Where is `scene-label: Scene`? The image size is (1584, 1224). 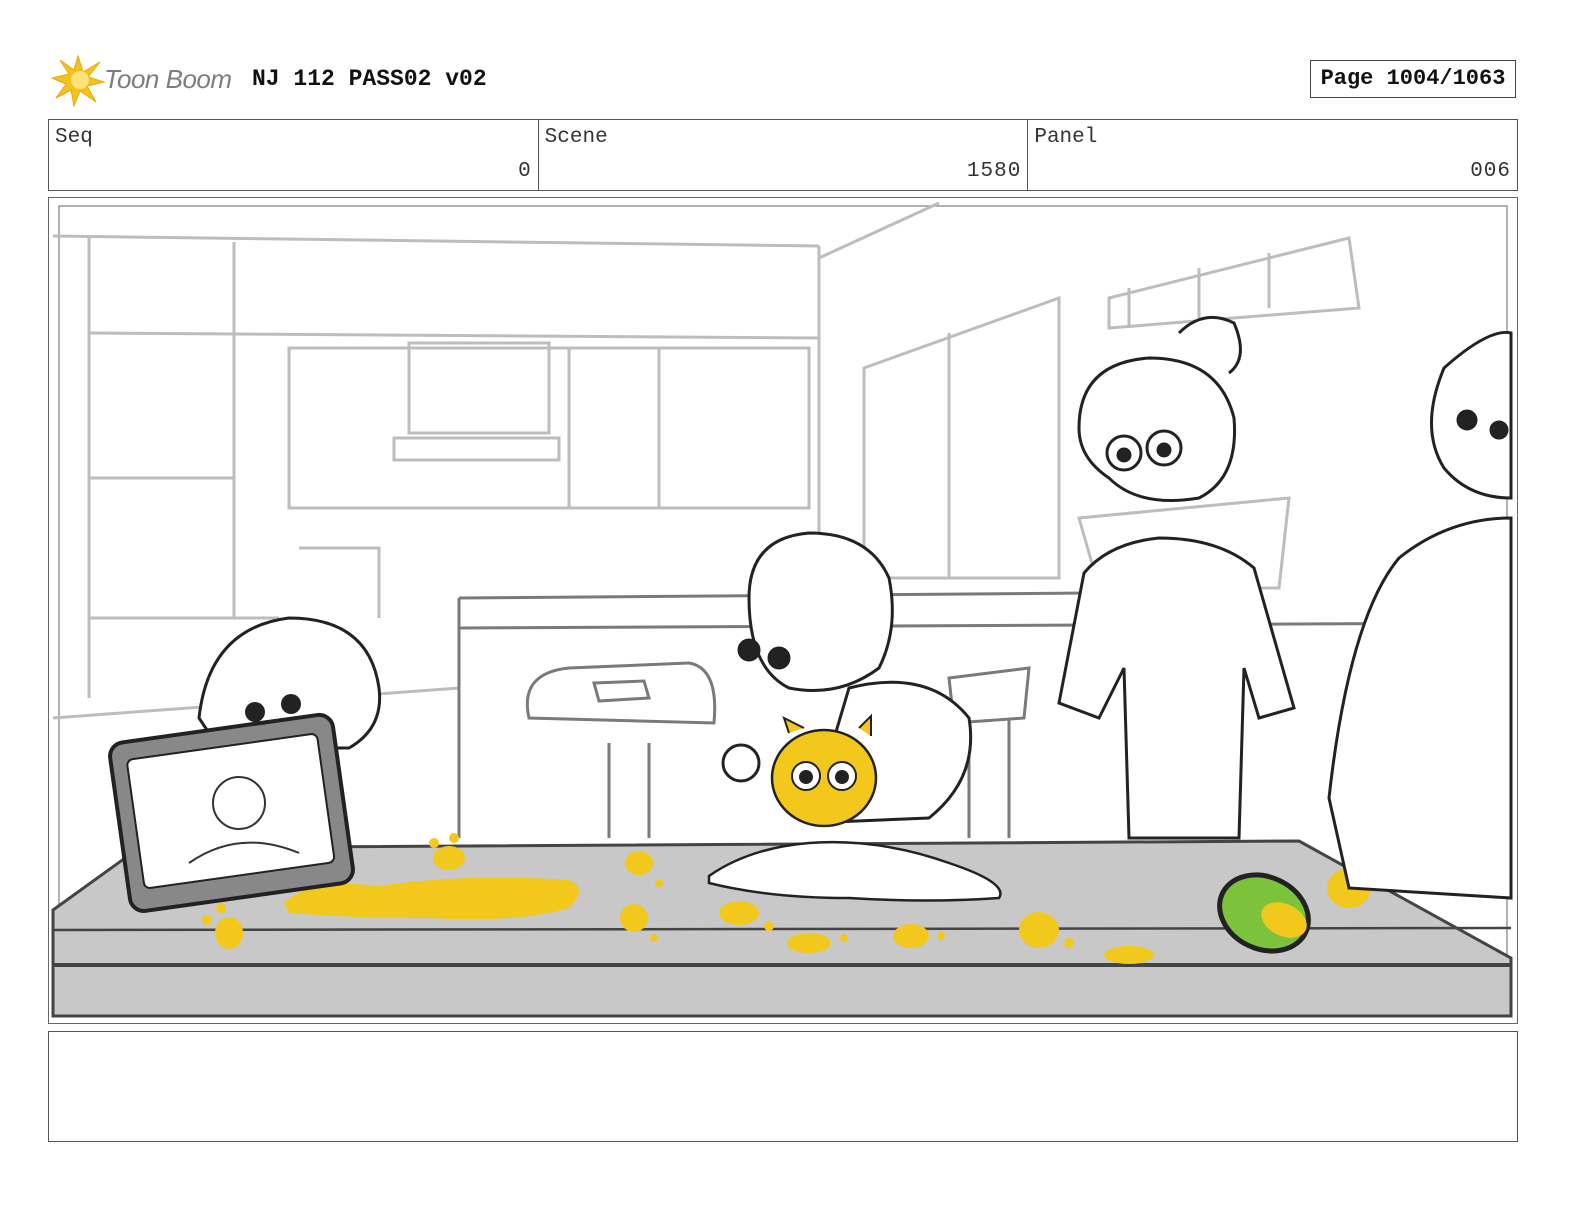 scene-label: Scene is located at coordinates (576, 137).